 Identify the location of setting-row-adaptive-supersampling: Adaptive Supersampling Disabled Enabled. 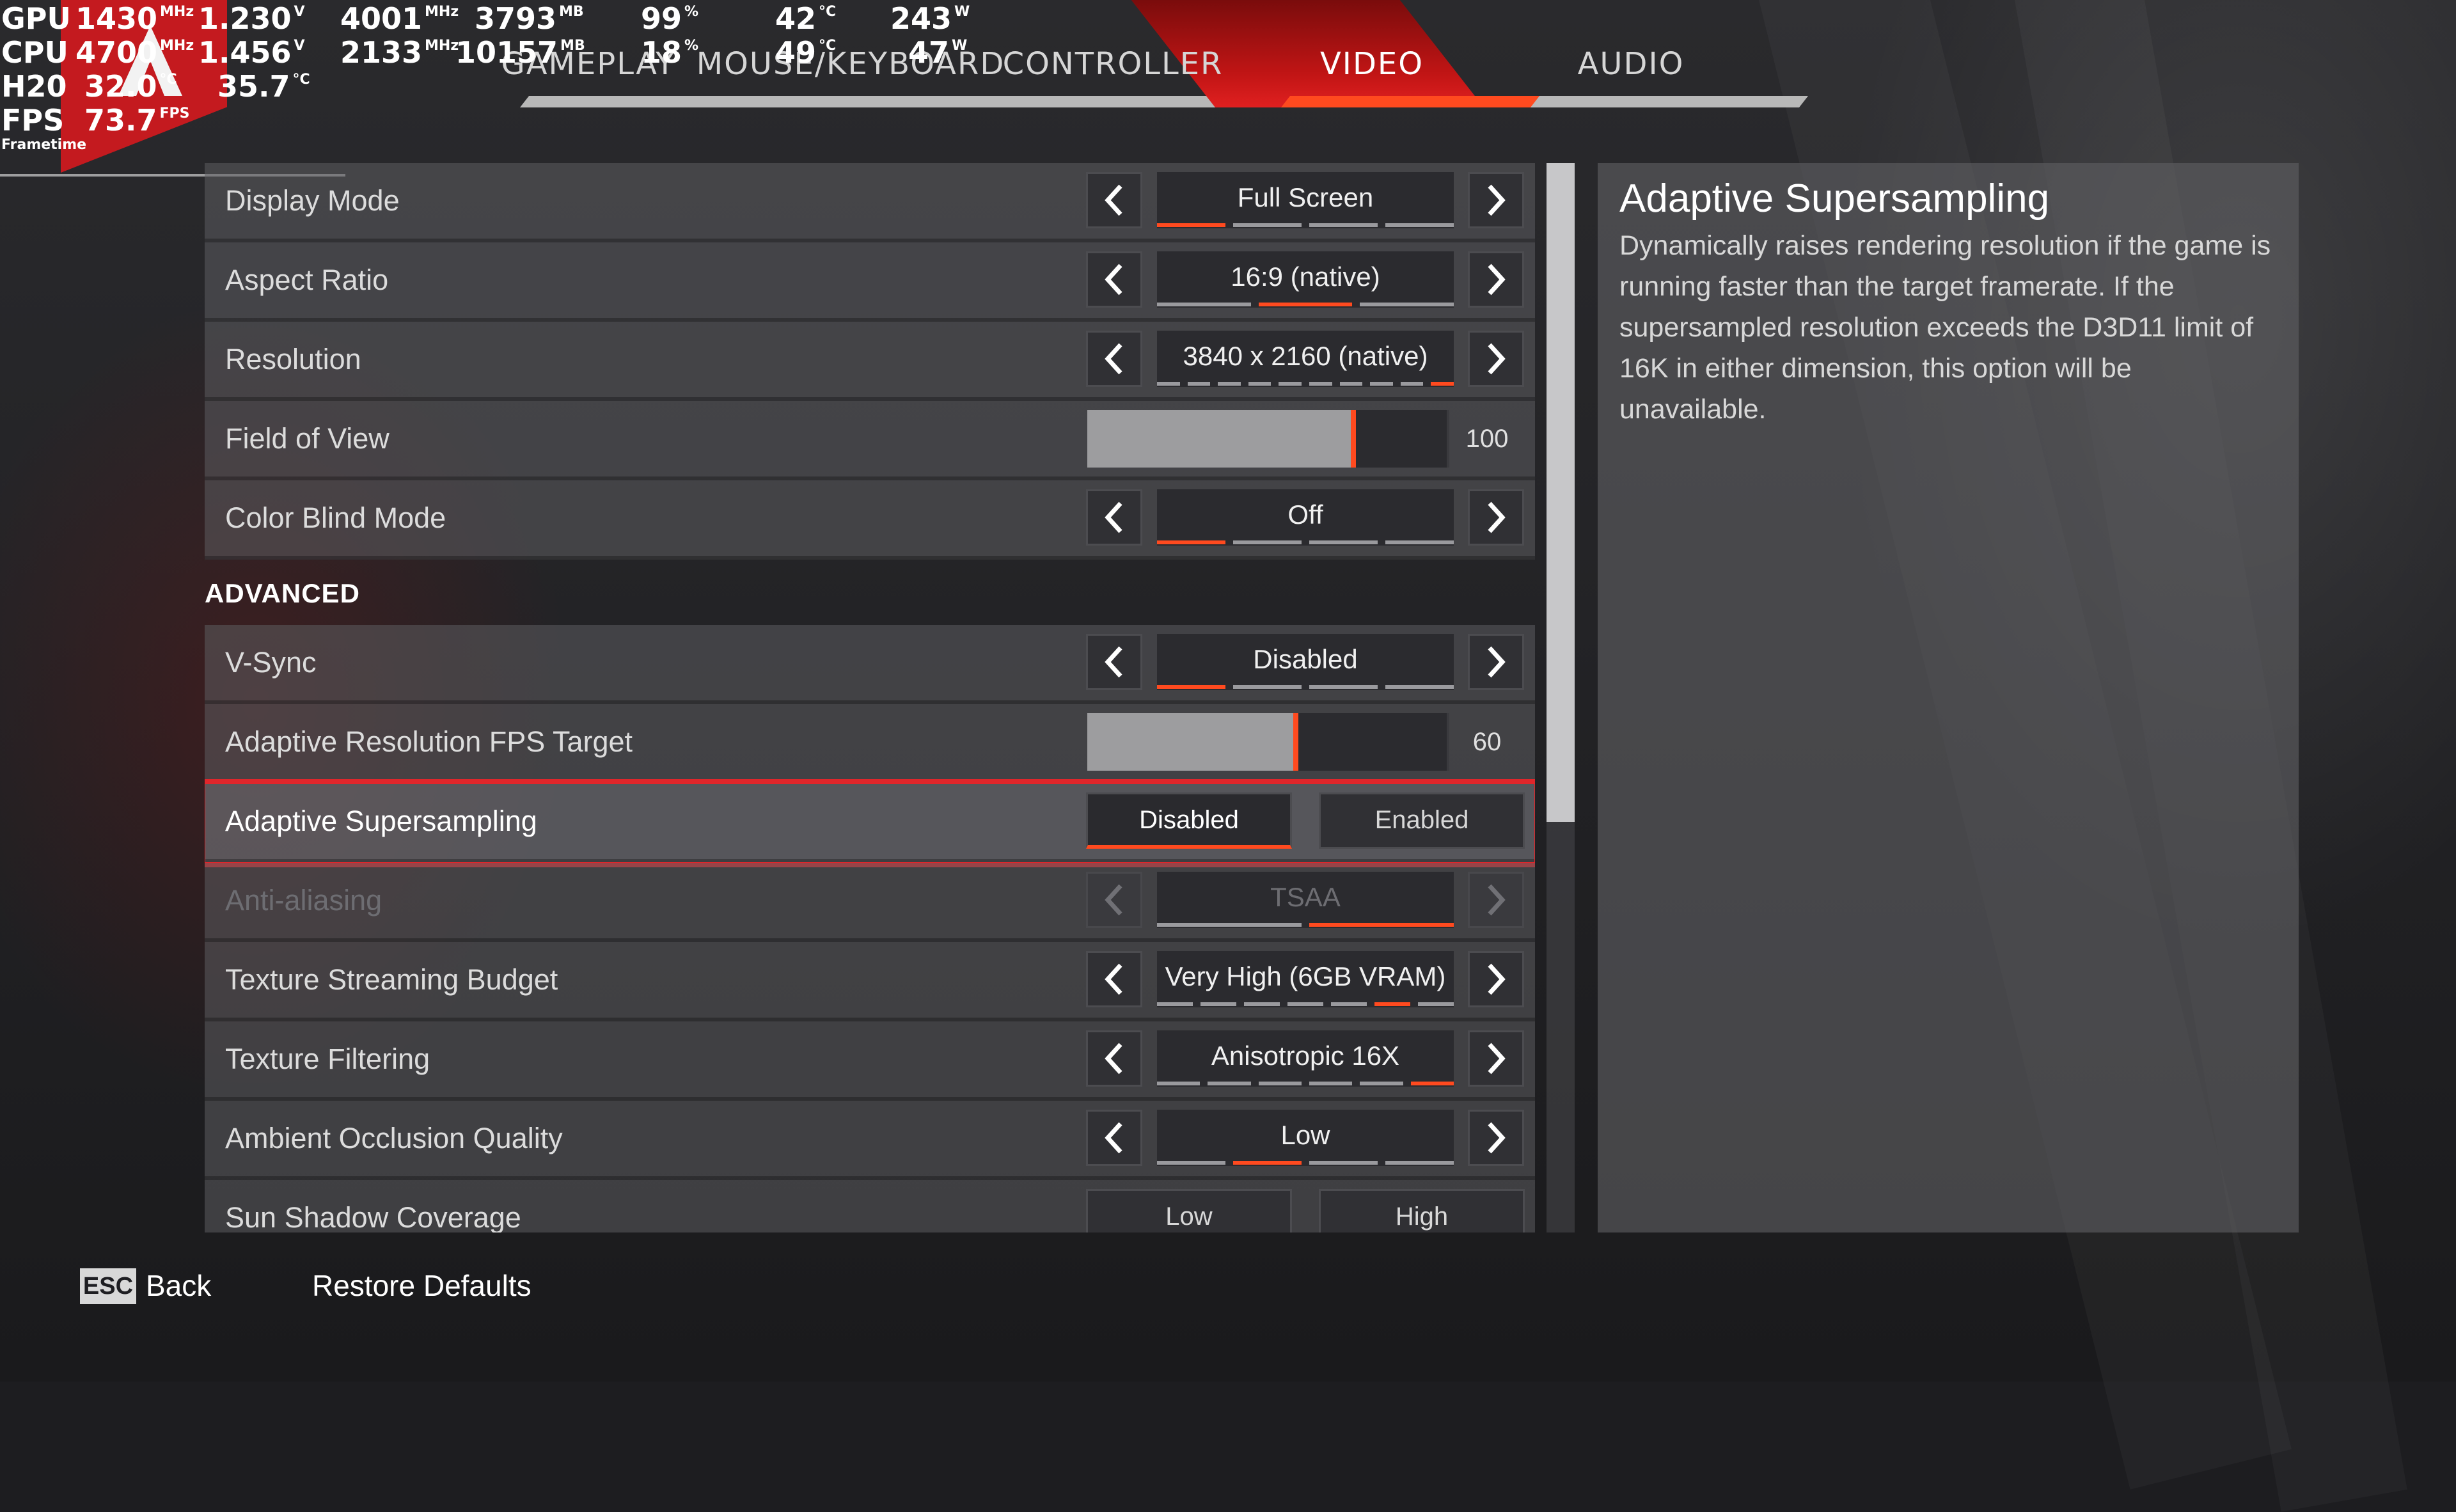
(870, 823).